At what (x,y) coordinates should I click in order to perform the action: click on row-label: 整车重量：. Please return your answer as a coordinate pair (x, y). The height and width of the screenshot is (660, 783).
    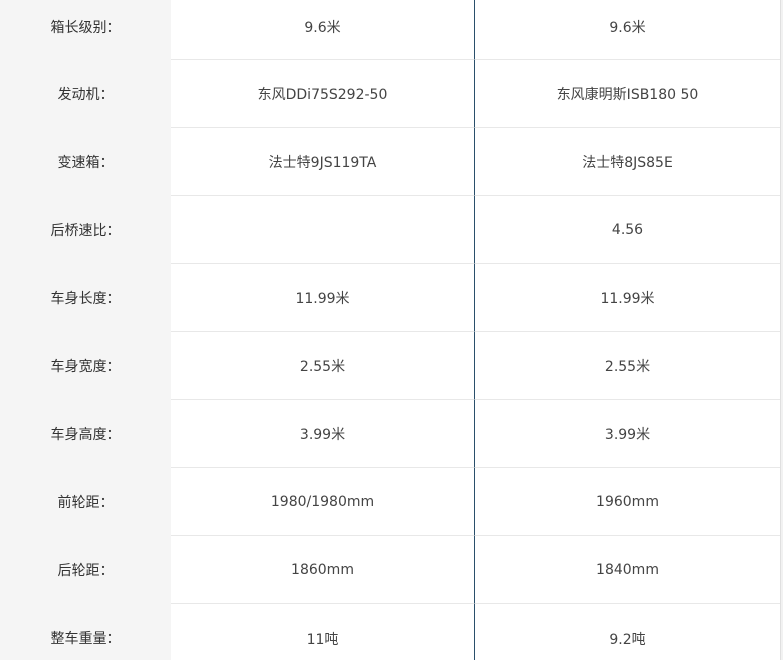
    Looking at the image, I should click on (85, 632).